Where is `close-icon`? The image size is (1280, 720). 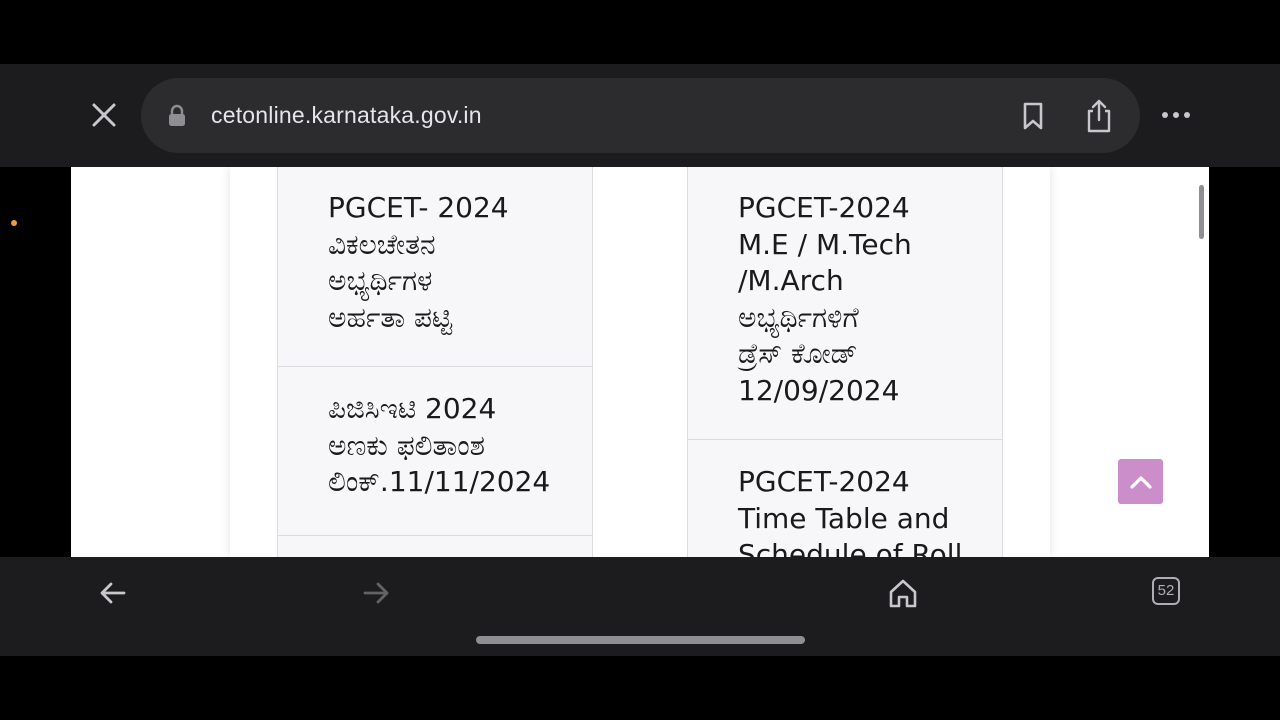 close-icon is located at coordinates (104, 115).